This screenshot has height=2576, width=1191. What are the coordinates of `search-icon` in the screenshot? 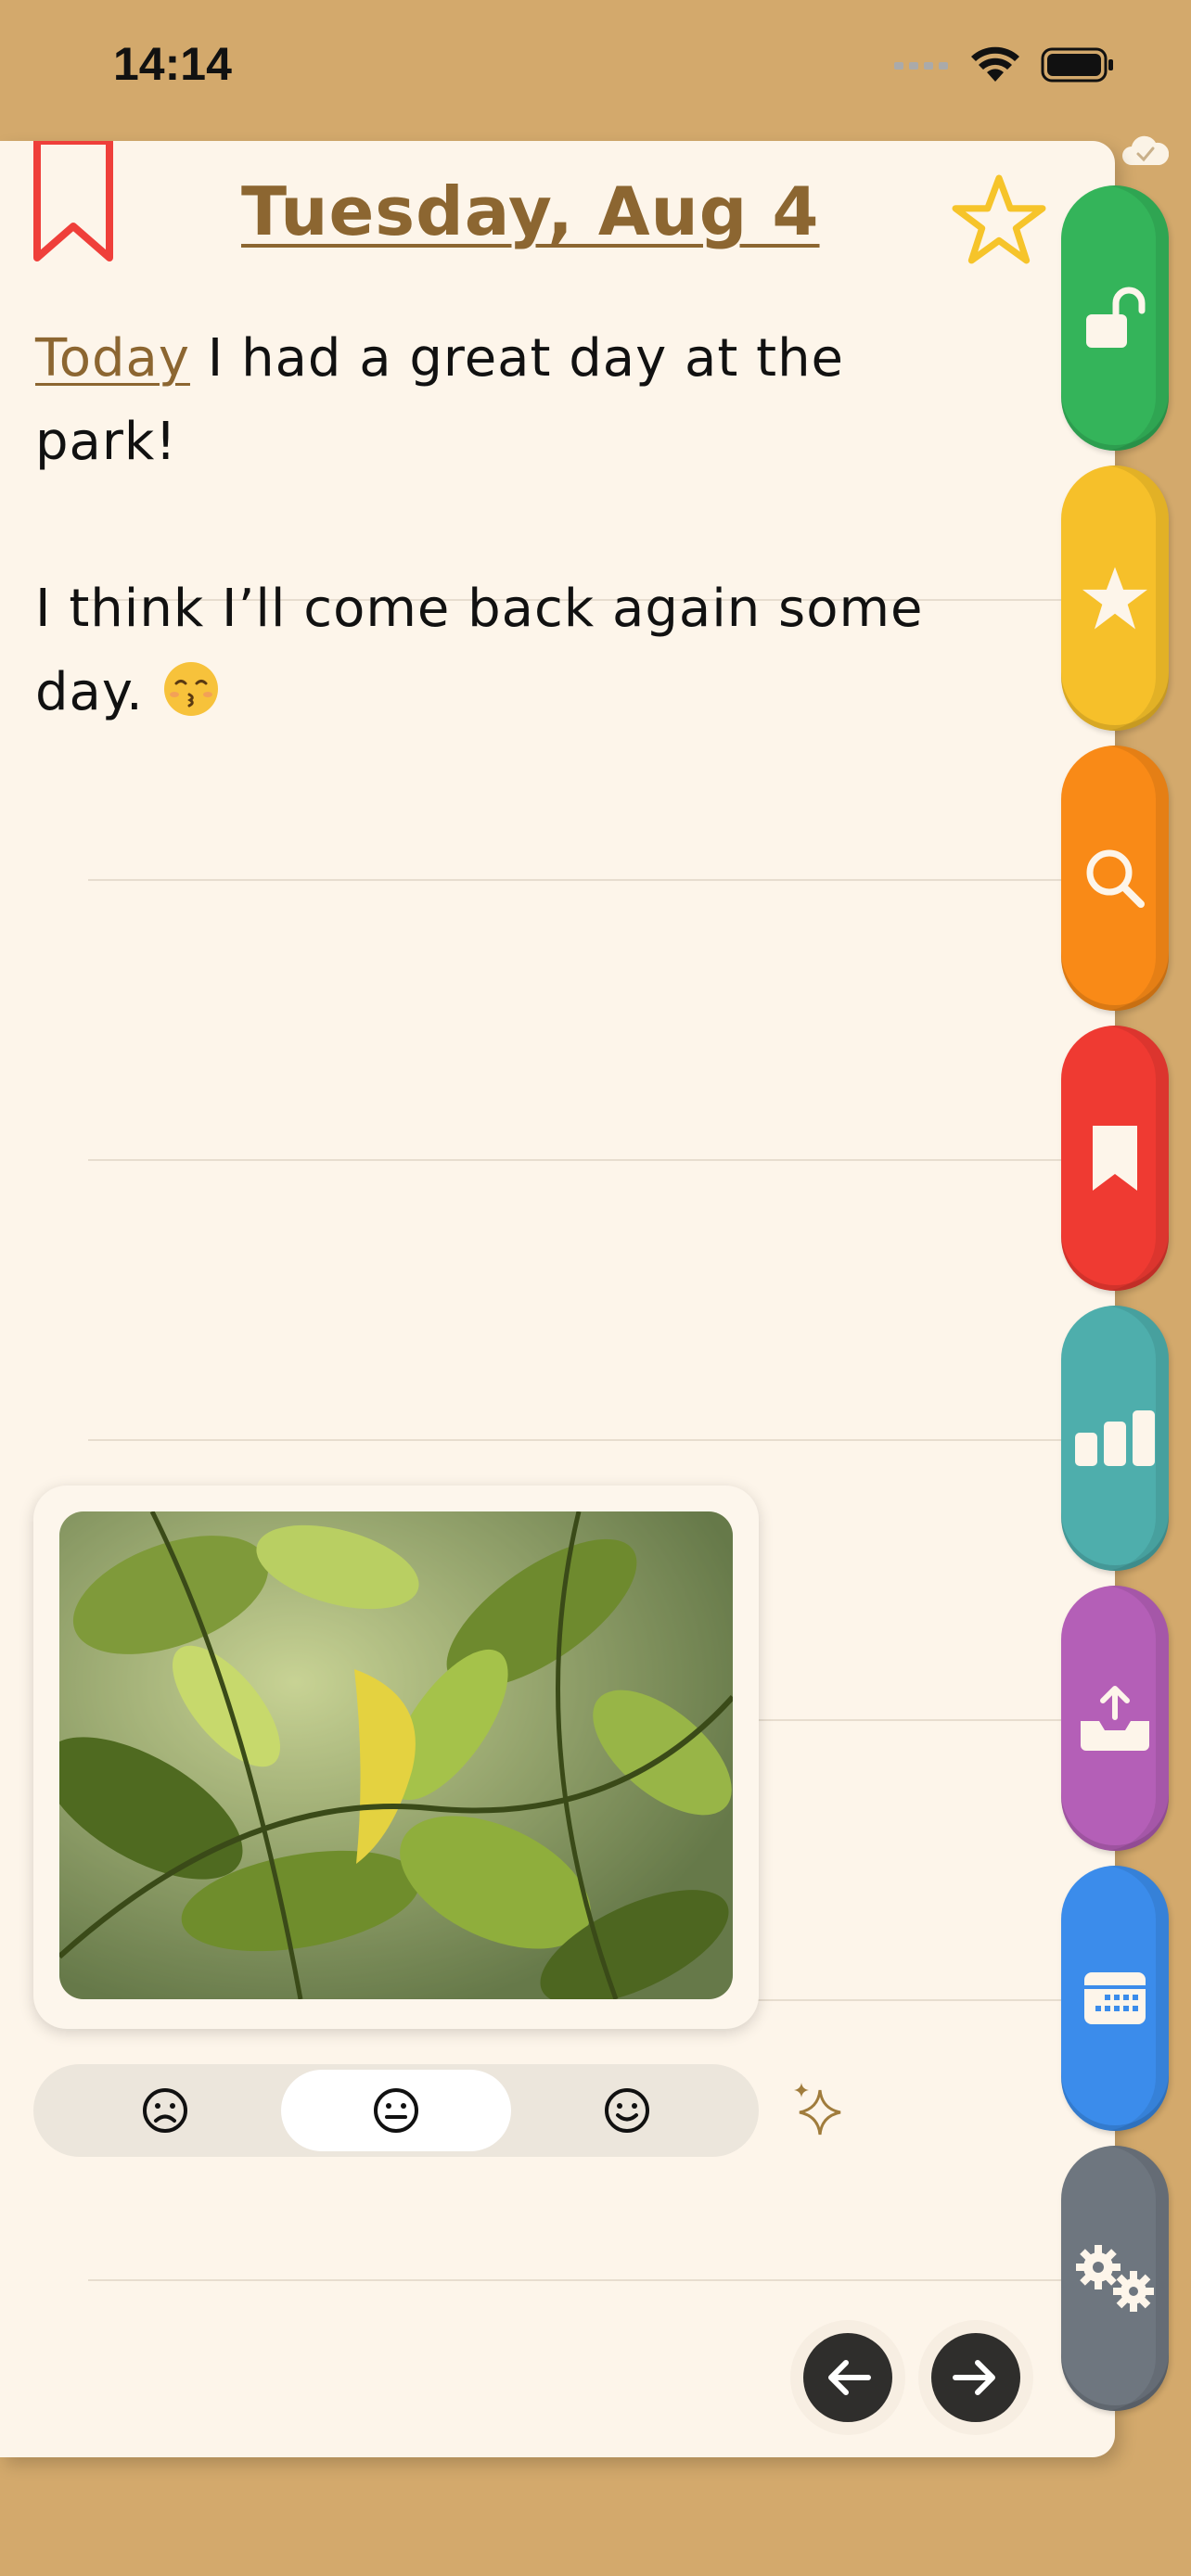 It's located at (1115, 879).